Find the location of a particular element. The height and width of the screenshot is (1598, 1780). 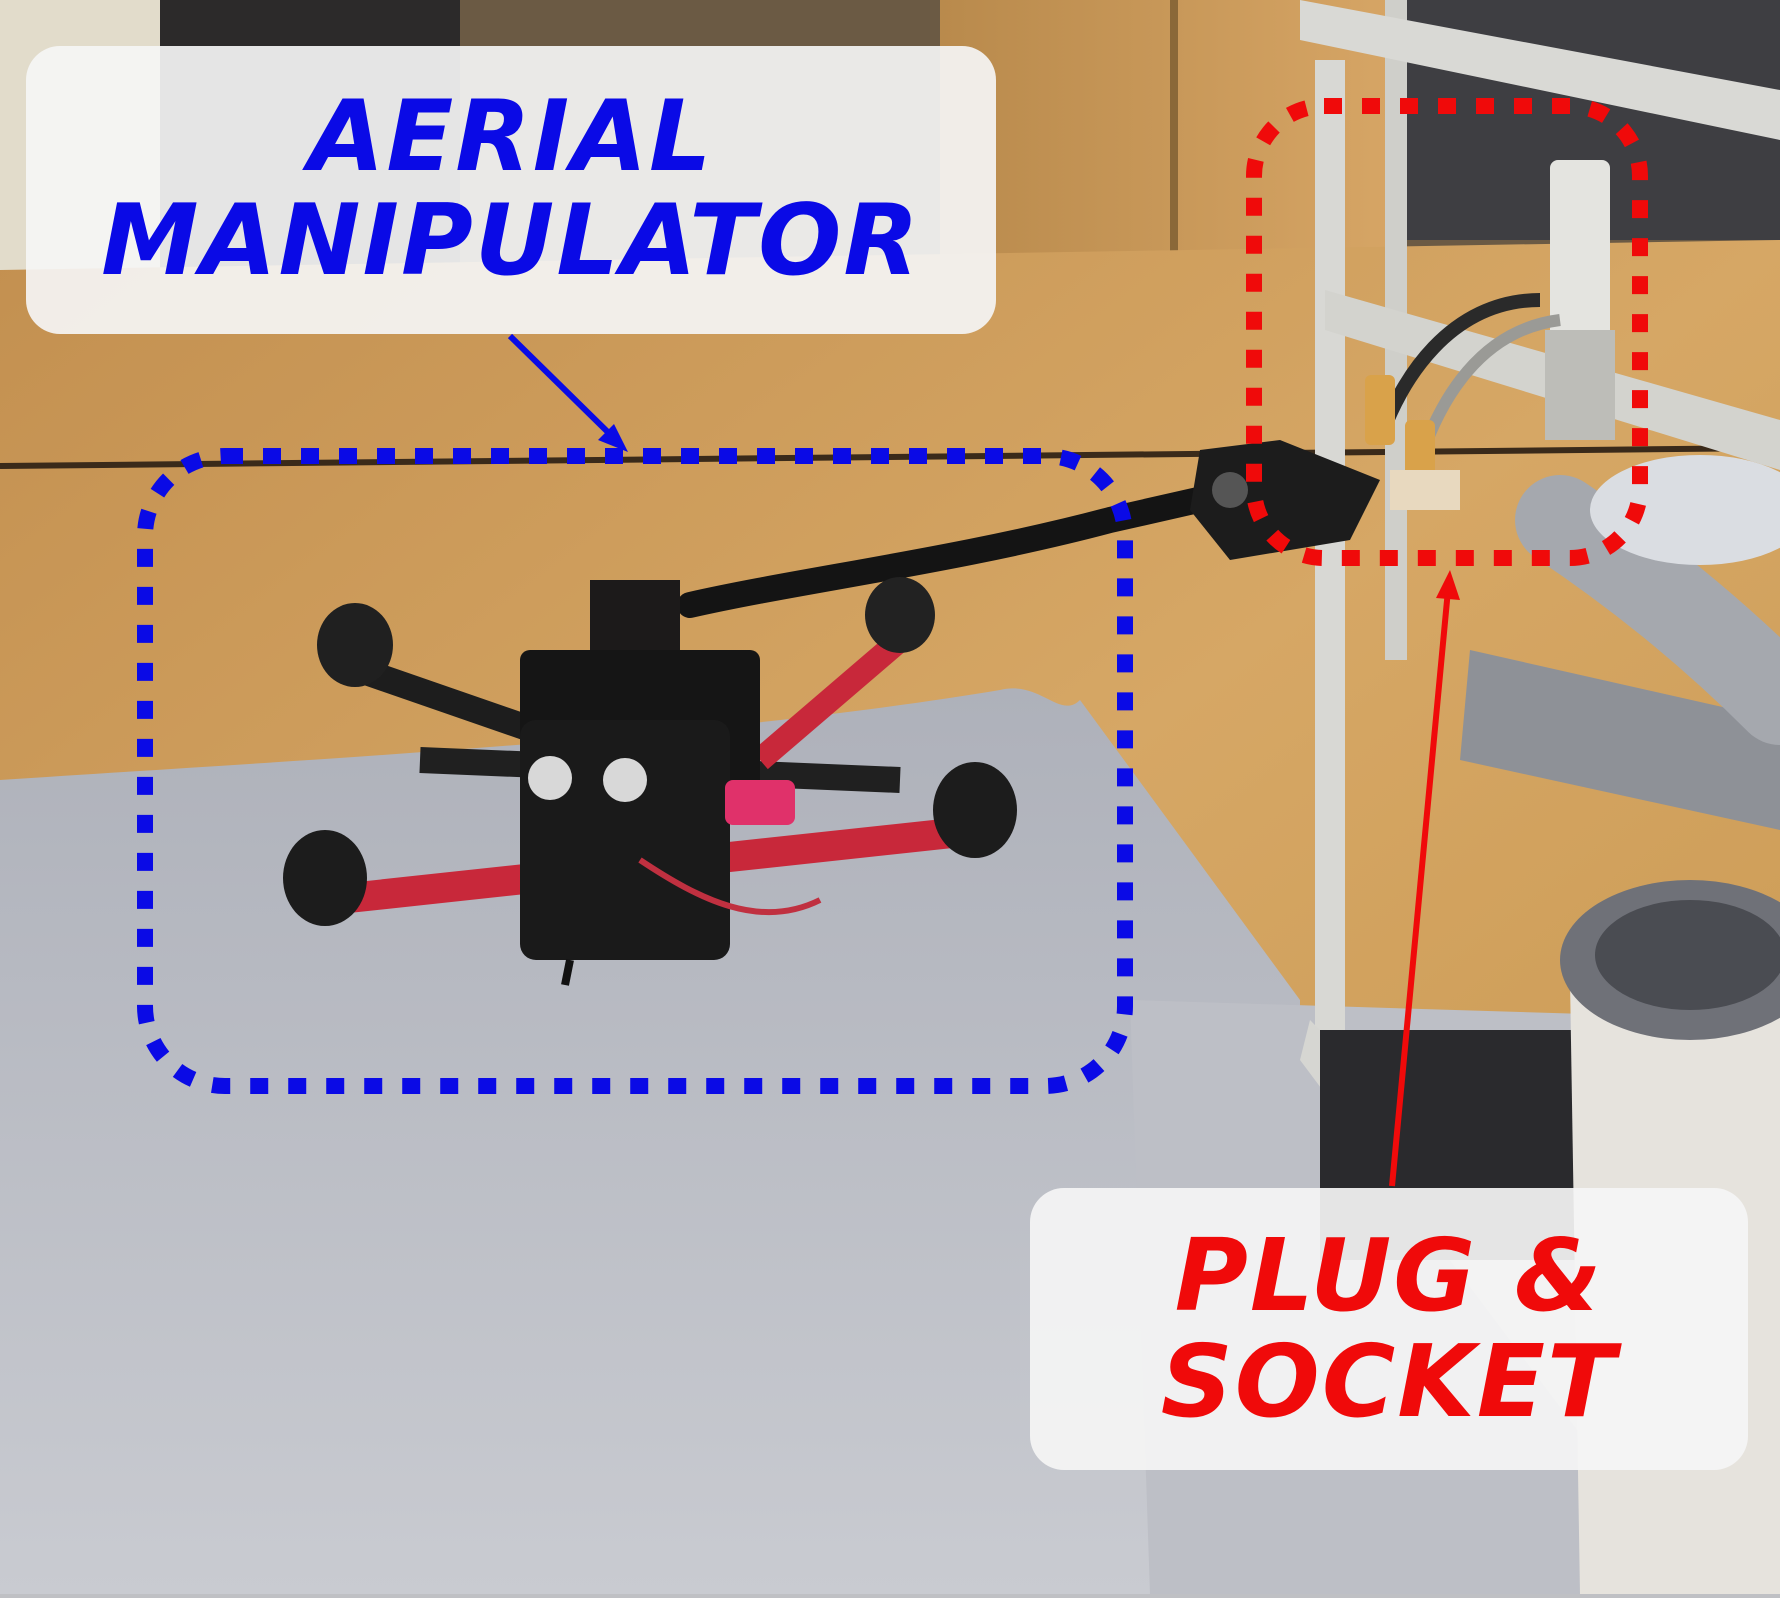

motor-left-front is located at coordinates (325, 878).